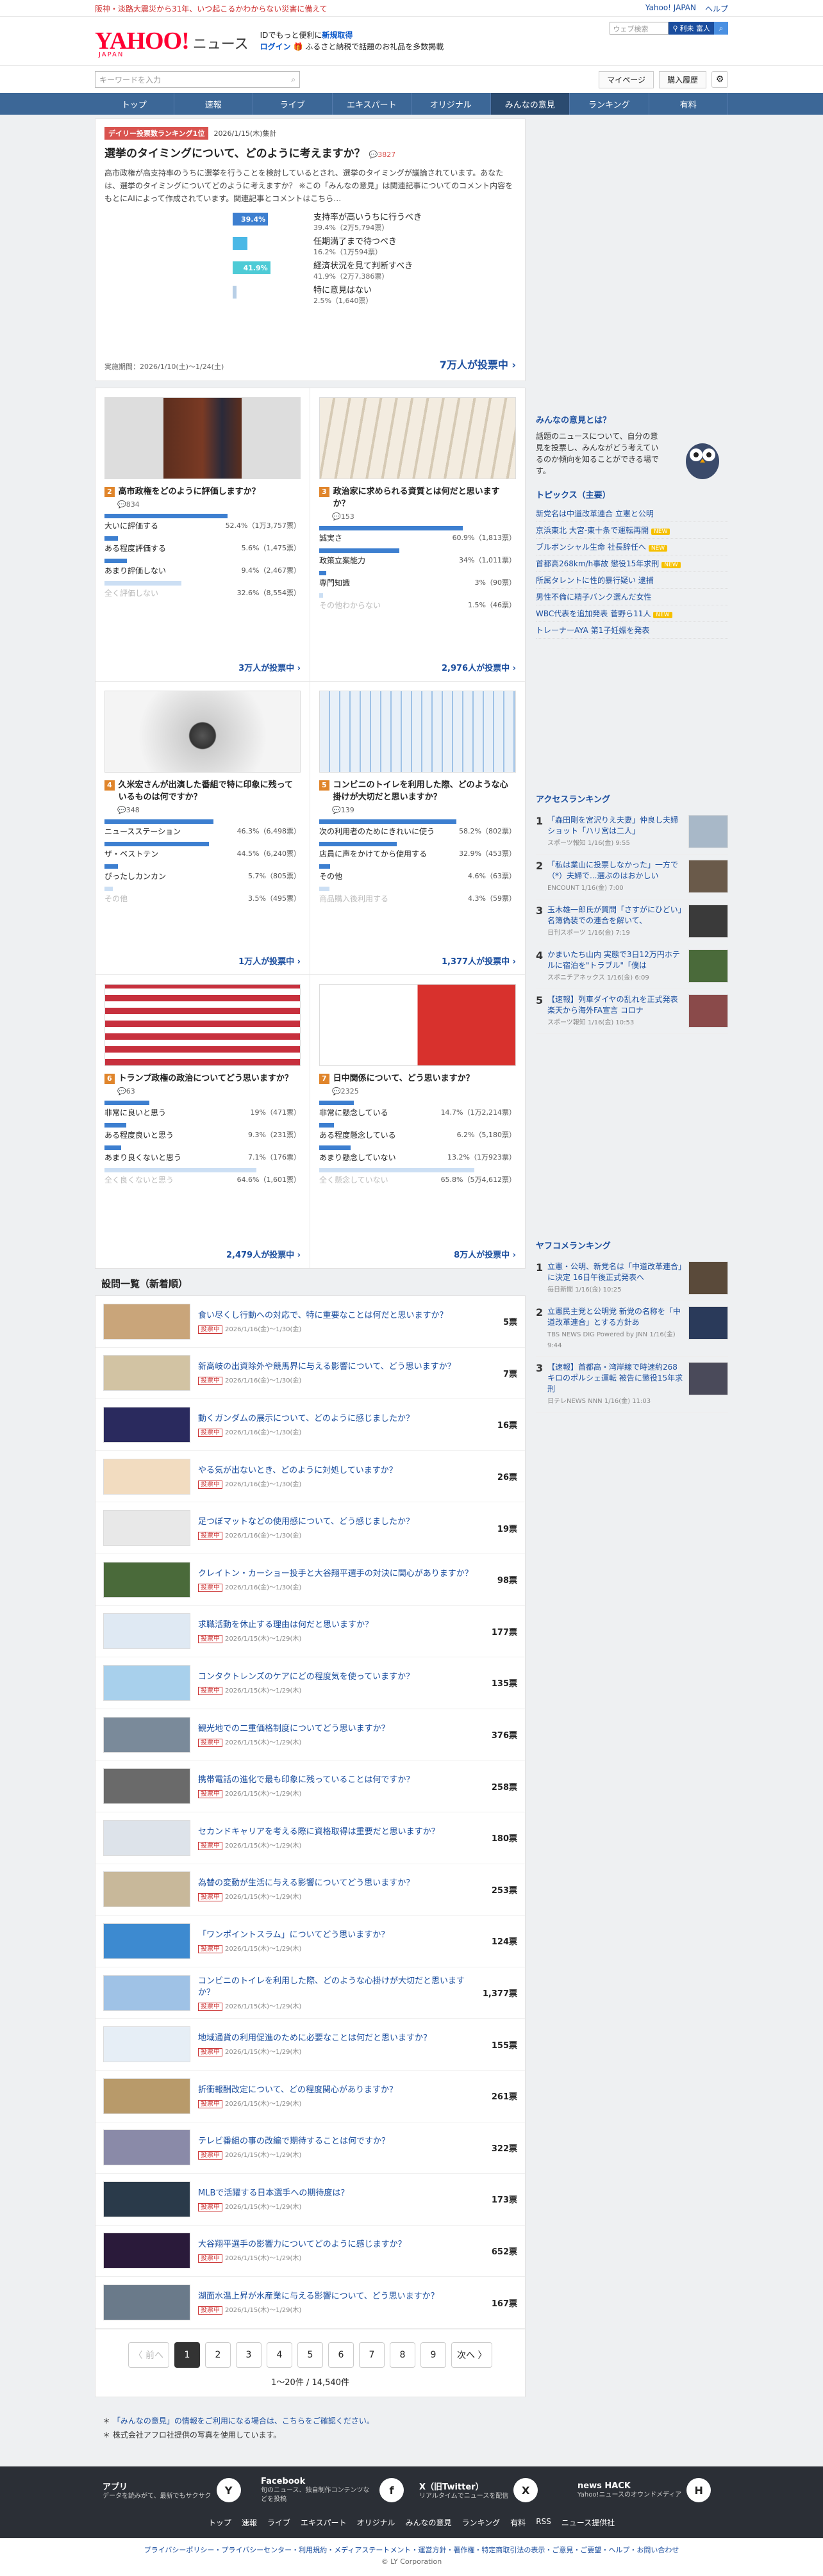 This screenshot has height=2576, width=823. I want to click on location-button: ⚲ 利未 富人, so click(691, 28).